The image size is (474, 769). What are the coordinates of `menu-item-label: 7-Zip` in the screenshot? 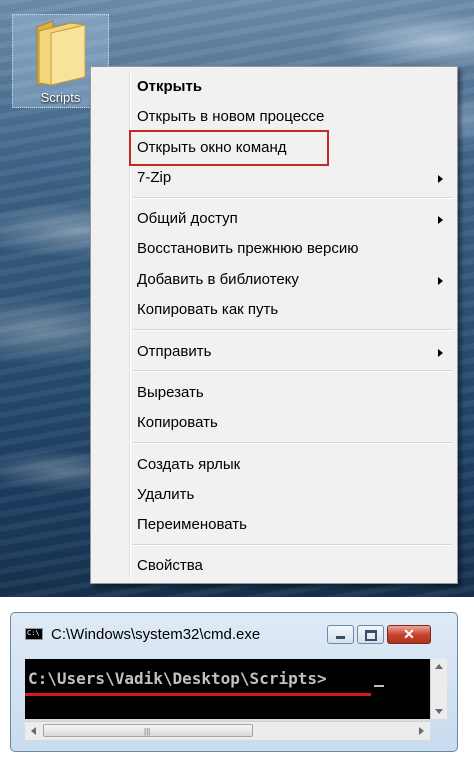 It's located at (154, 177).